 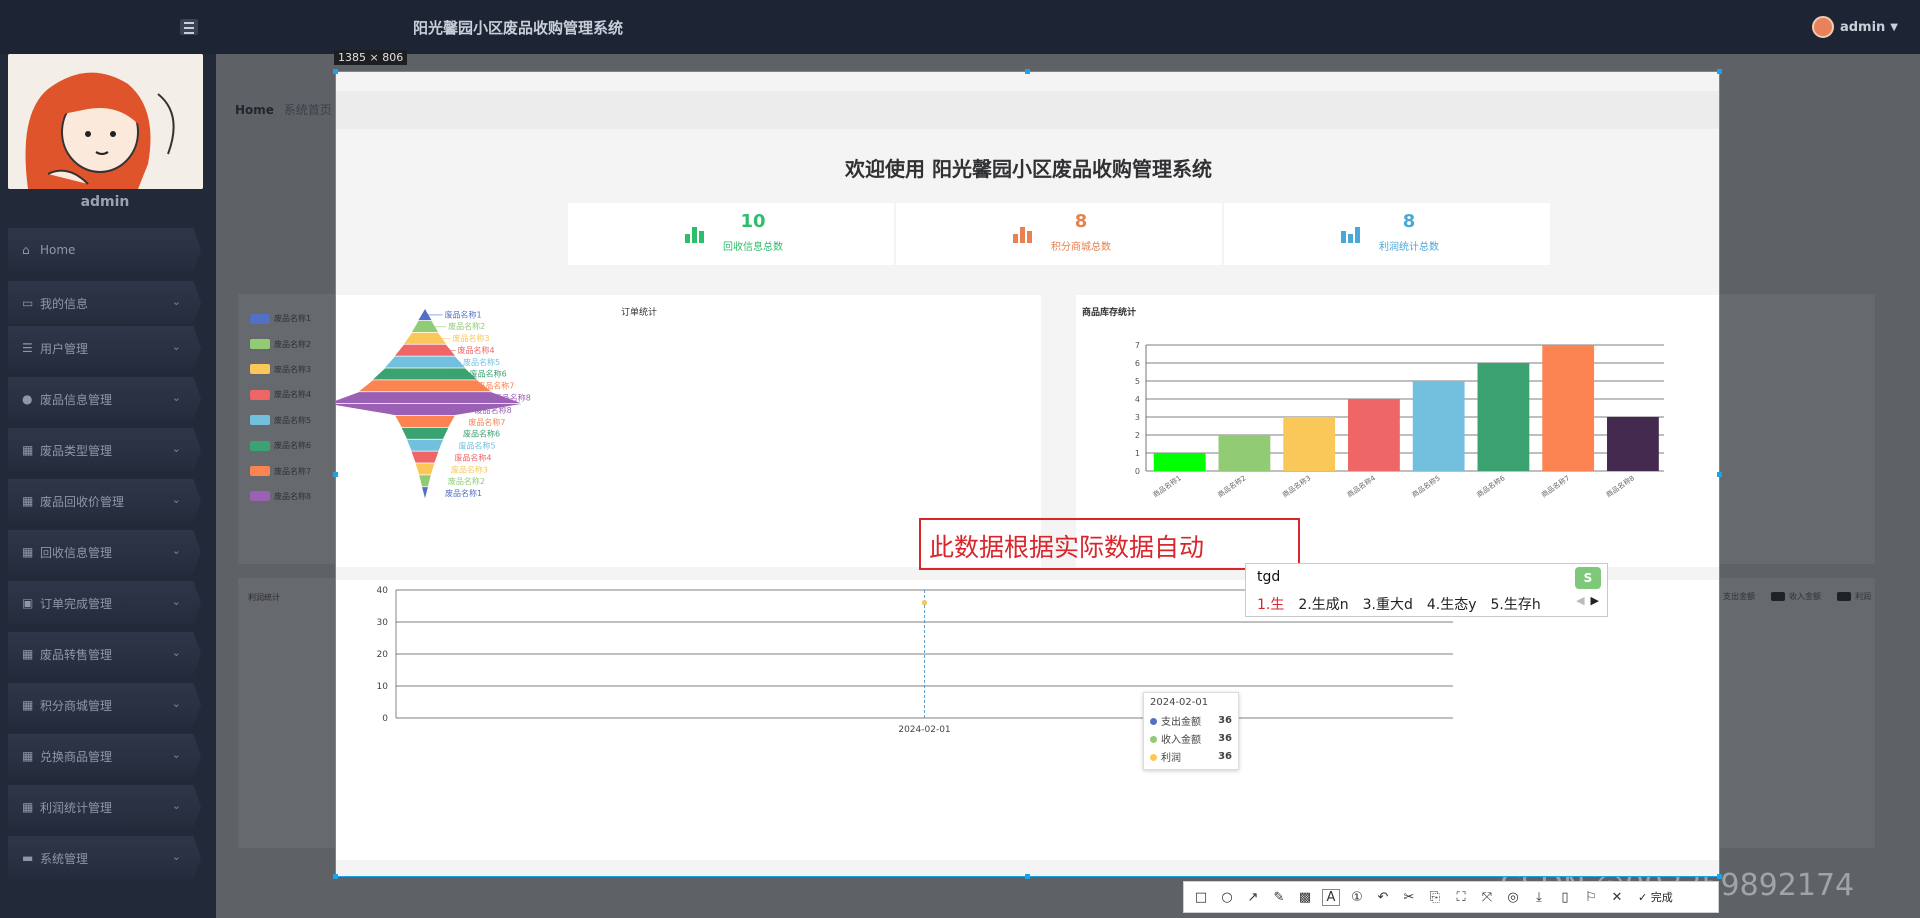 I want to click on ime-candidate: 4.生态y, so click(x=1452, y=604).